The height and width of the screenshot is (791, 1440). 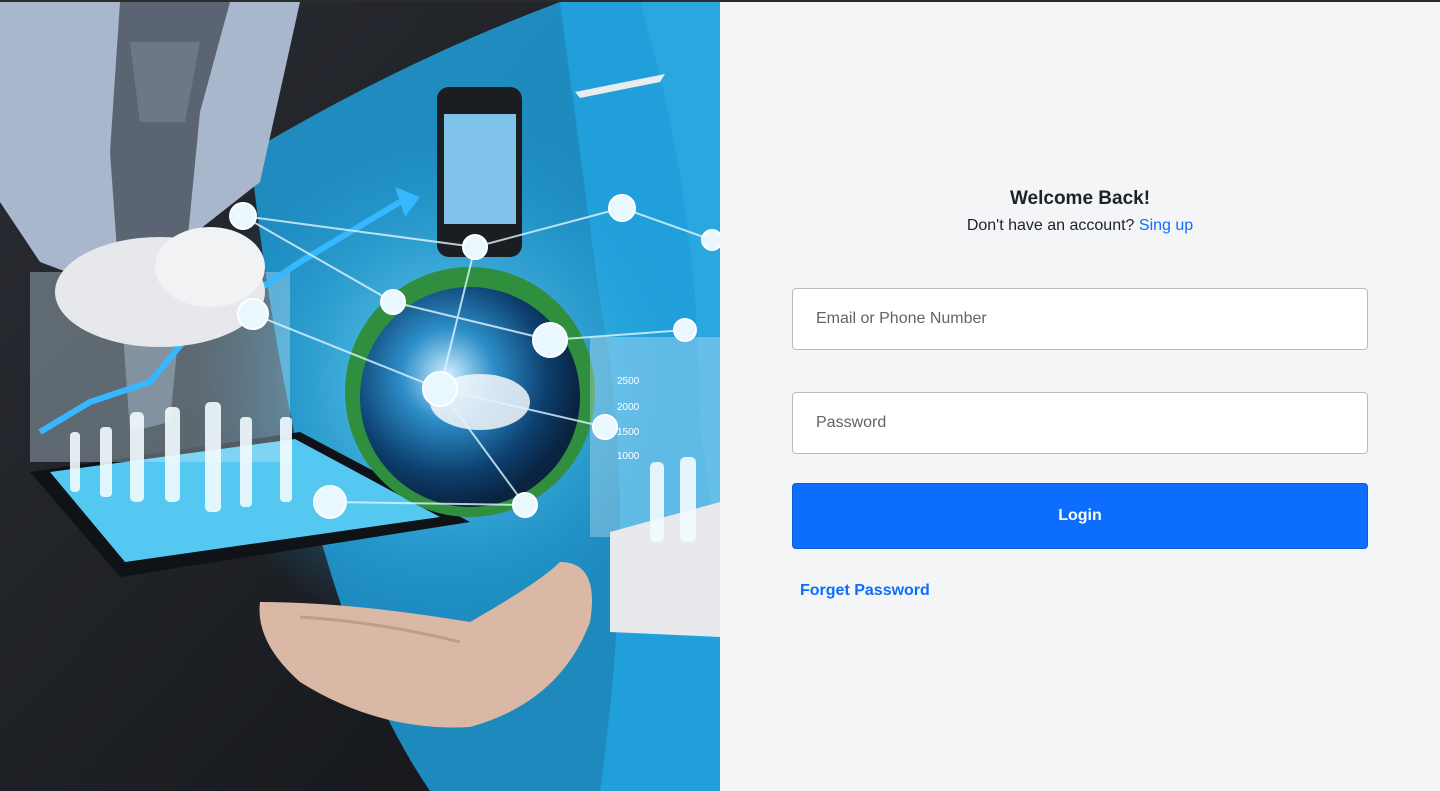 I want to click on forget-password-link: Forget Password, so click(x=865, y=591).